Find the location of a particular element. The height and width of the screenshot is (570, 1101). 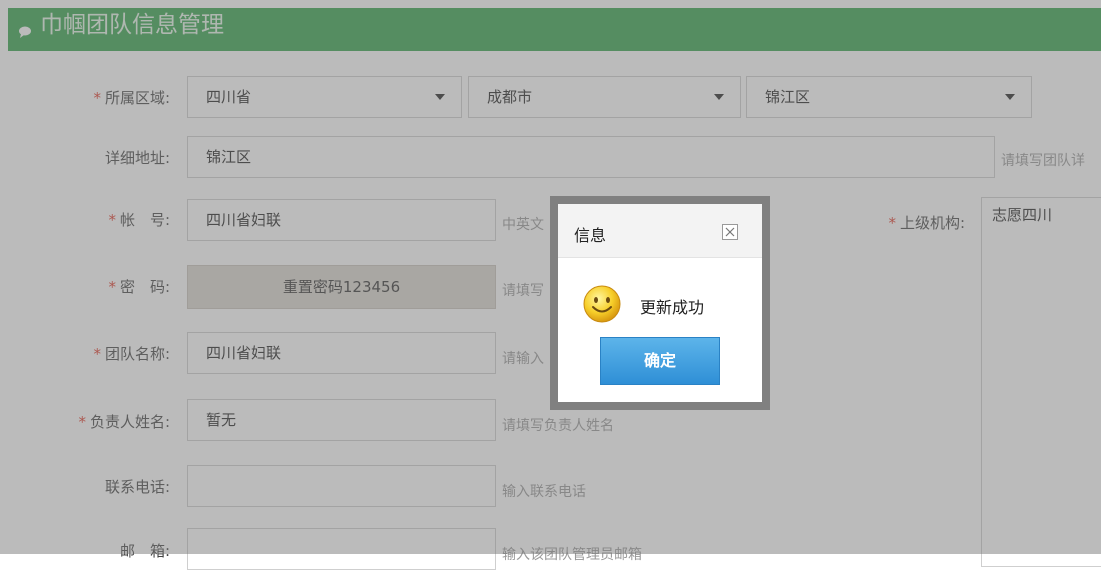

dialog-title: 信息 is located at coordinates (590, 235).